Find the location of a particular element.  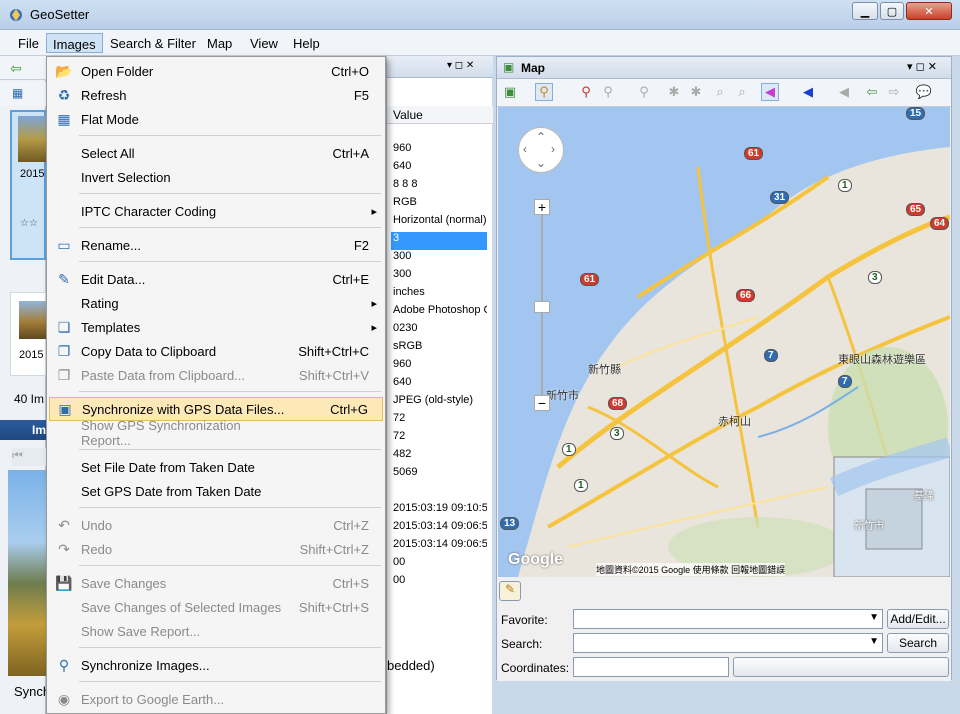

panel-pin-icon: ▾ ◻ ✕ is located at coordinates (460, 65).